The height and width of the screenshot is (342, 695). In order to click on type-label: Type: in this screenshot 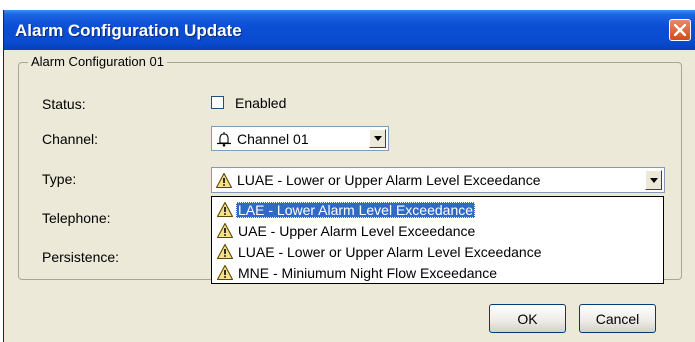, I will do `click(59, 179)`.